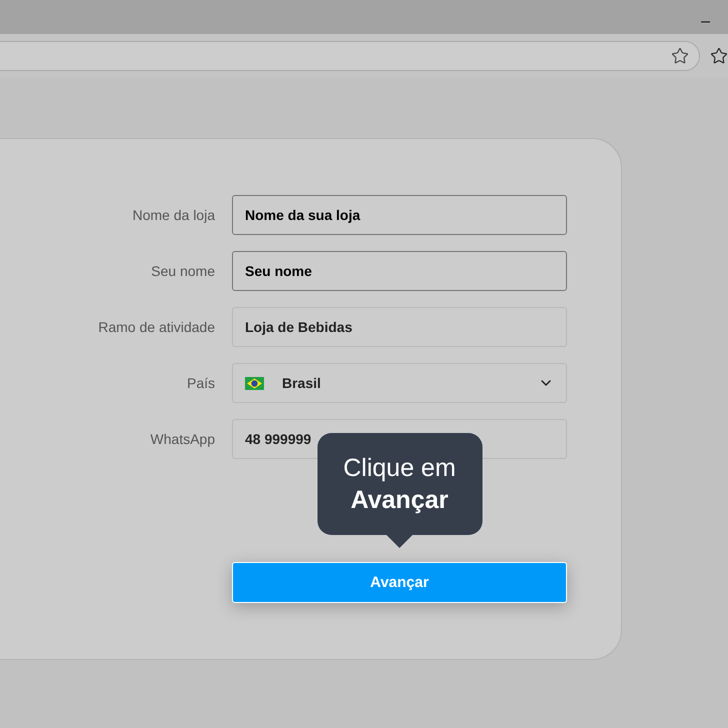  I want to click on input-field: Loja de Bebidas, so click(399, 327).